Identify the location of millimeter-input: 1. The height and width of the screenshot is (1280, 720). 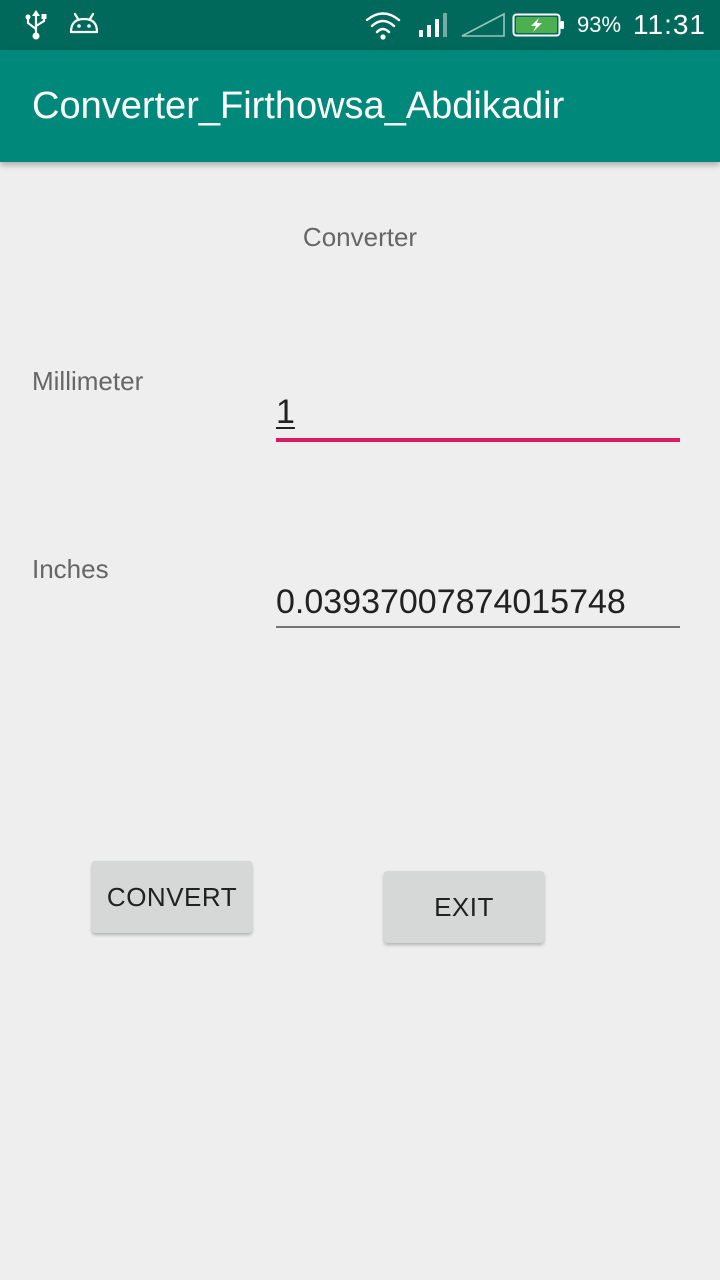
(478, 414).